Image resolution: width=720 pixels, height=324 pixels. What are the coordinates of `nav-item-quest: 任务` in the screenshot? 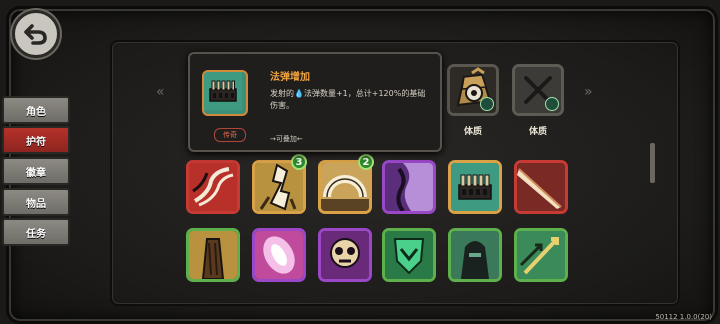 It's located at (36, 232).